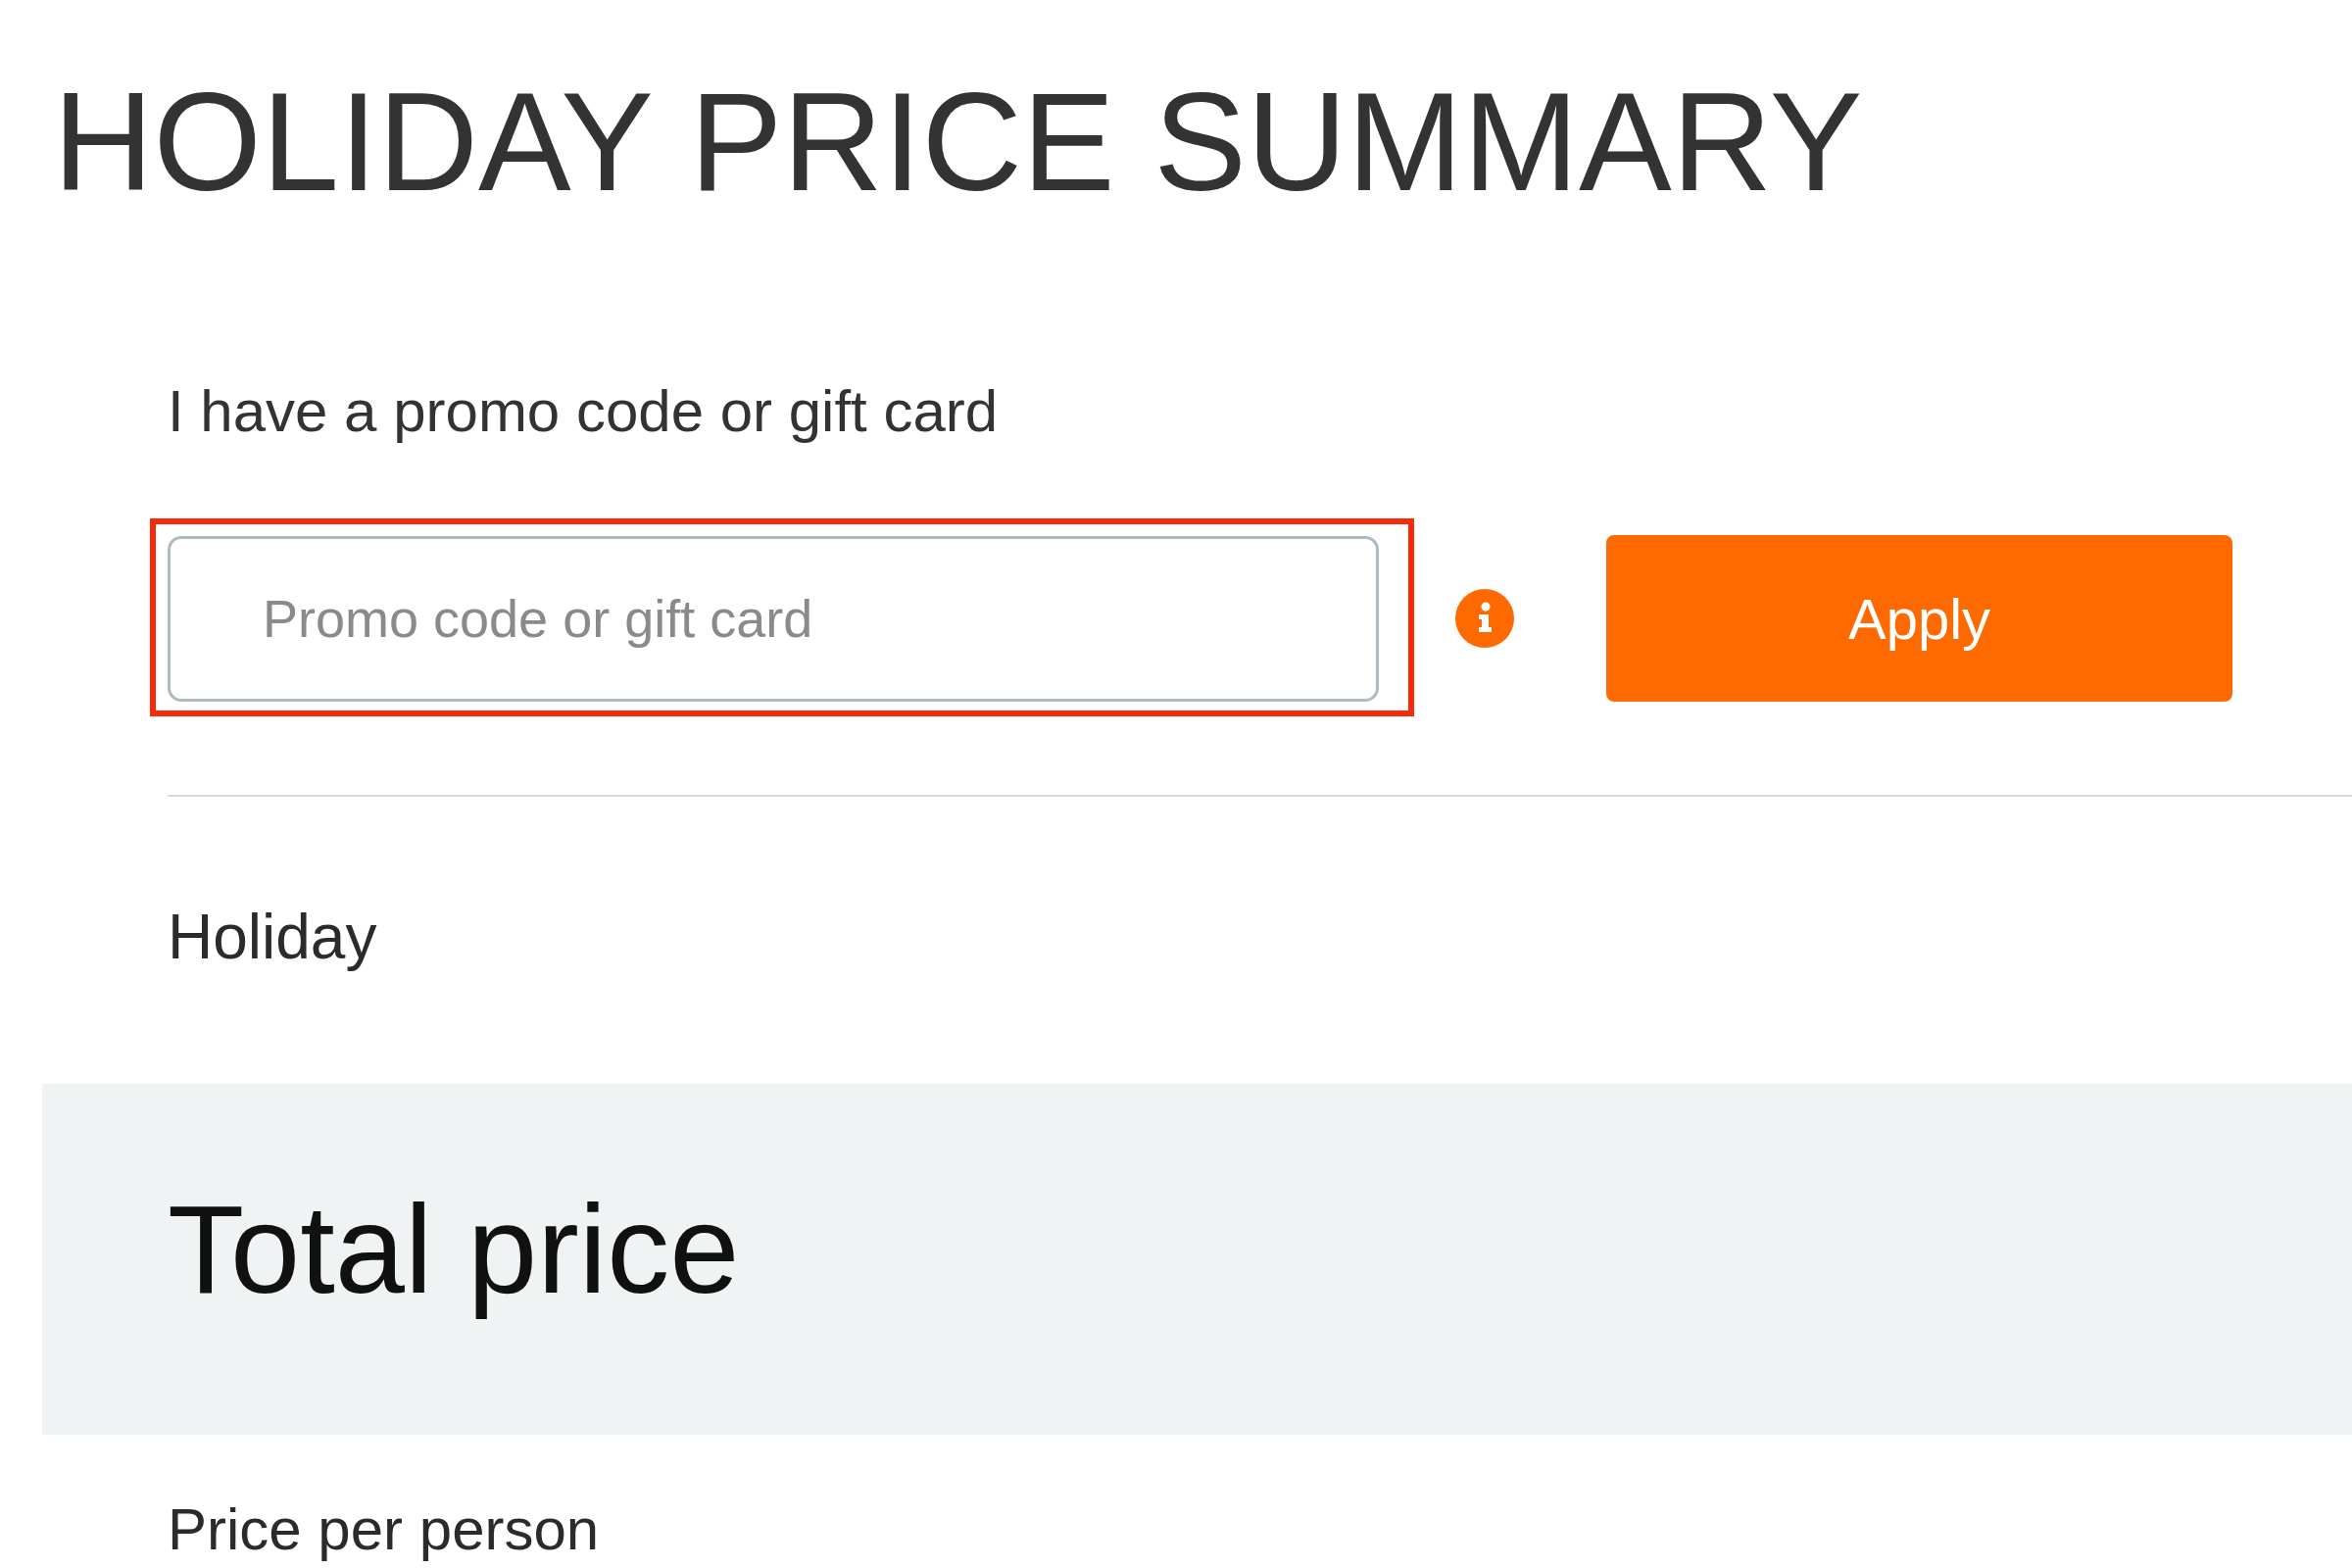 The image size is (2352, 1568). I want to click on promo-label: I have a promo code or gift card, so click(583, 411).